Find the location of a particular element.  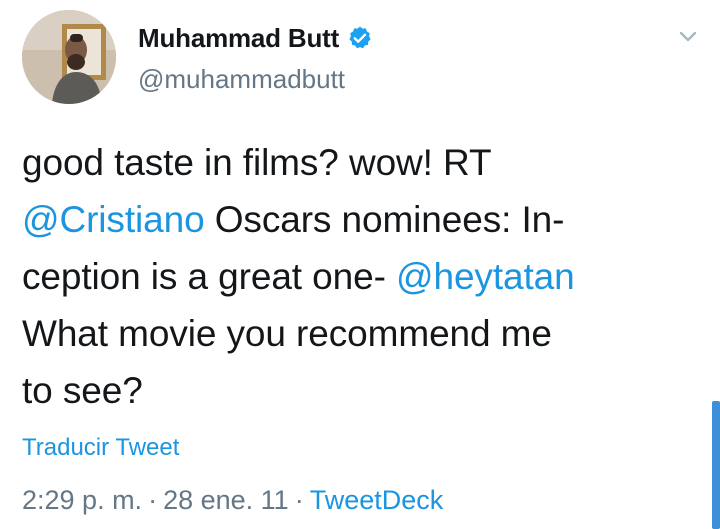

verified-badge-icon is located at coordinates (360, 38).